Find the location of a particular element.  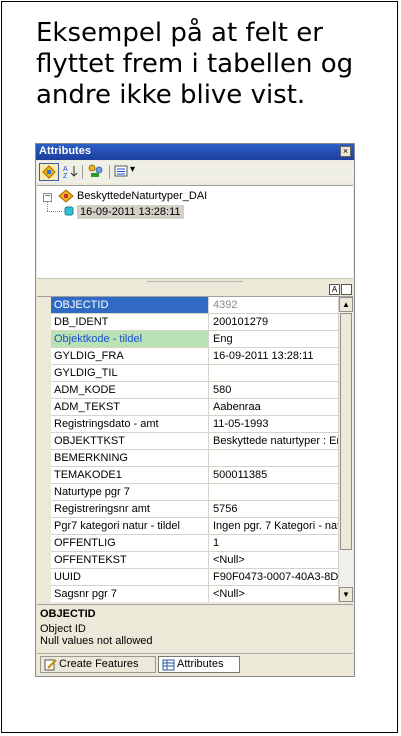

record-icon is located at coordinates (69, 212).